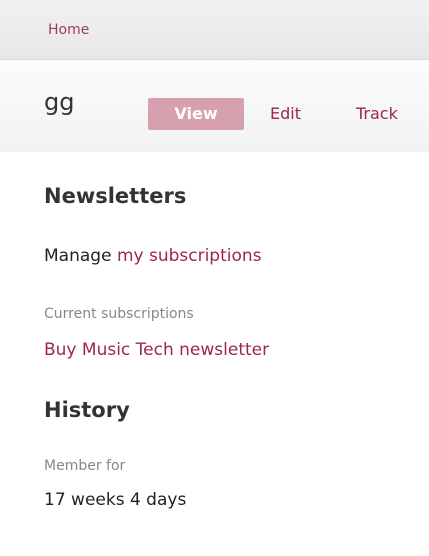  I want to click on breadcrumb-home-link: Home, so click(68, 30).